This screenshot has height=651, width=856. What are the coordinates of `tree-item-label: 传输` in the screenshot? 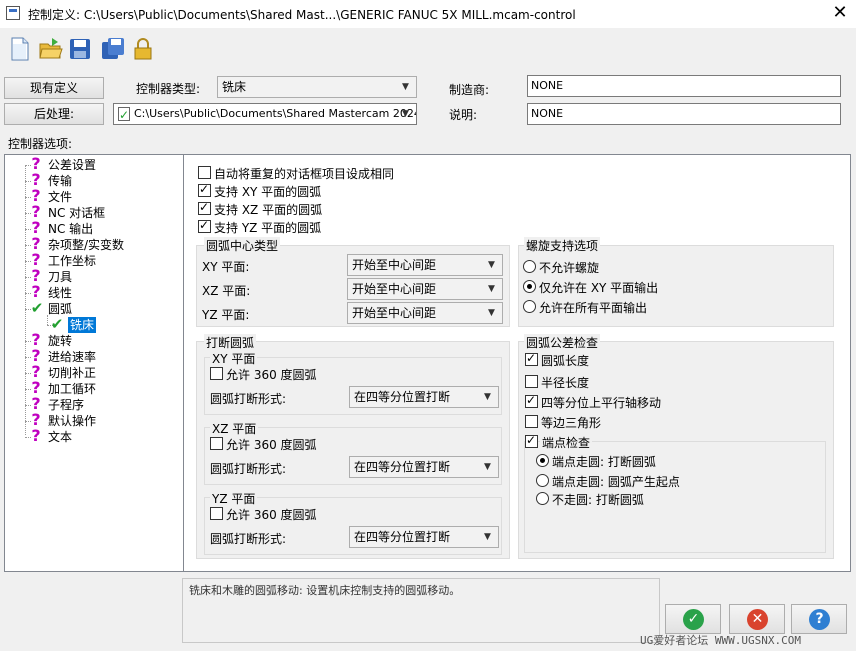 It's located at (60, 181).